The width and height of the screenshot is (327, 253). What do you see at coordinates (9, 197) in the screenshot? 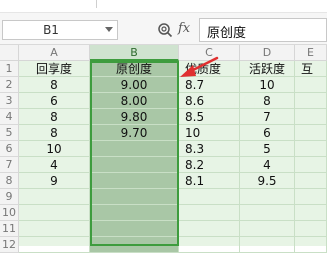
I see `row-header: 9` at bounding box center [9, 197].